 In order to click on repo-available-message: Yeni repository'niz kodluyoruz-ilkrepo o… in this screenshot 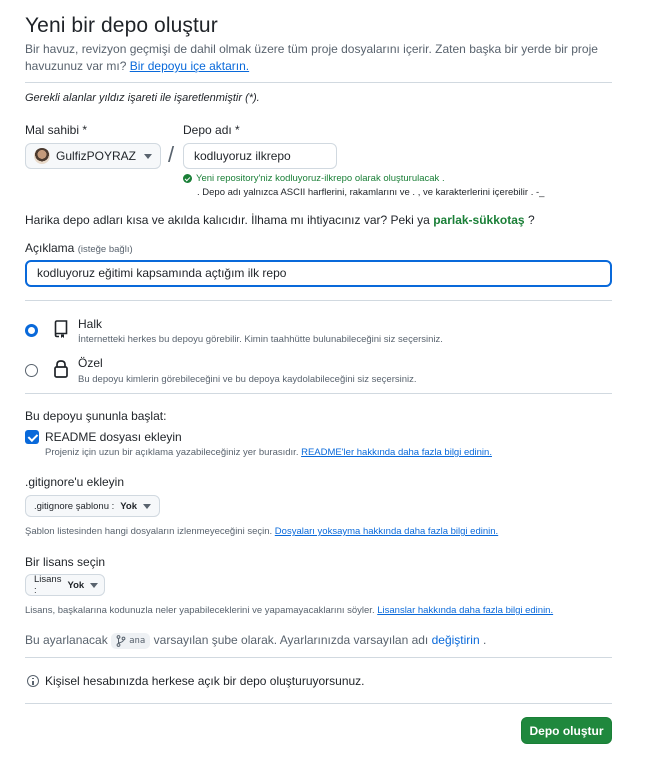, I will do `click(314, 178)`.